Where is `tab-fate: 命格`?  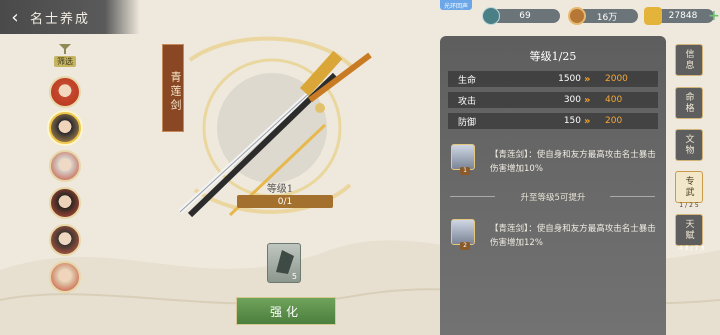
tab-fate: 命格 is located at coordinates (689, 103).